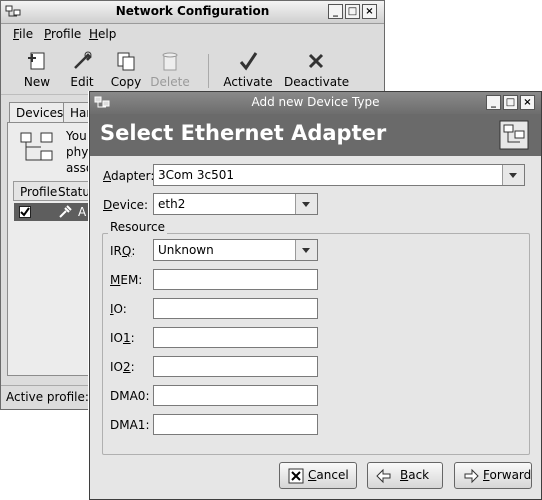 This screenshot has width=542, height=500. What do you see at coordinates (235, 279) in the screenshot?
I see `mem-field` at bounding box center [235, 279].